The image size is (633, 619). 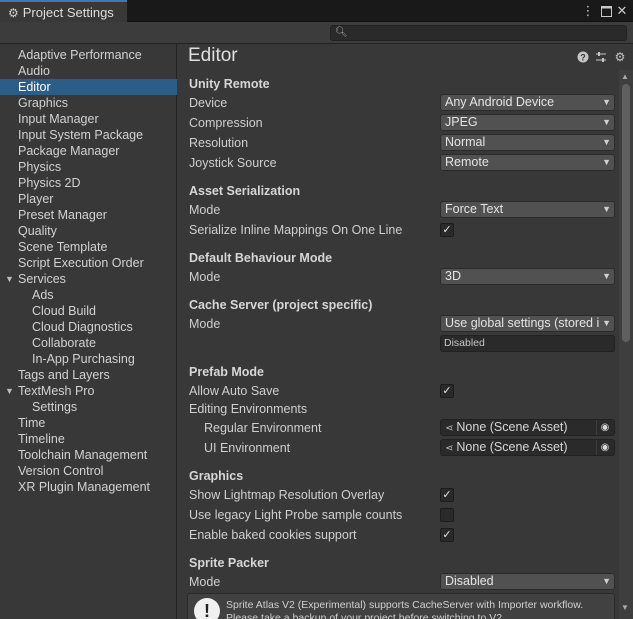 I want to click on joystick-source-value: Remote, so click(x=467, y=162).